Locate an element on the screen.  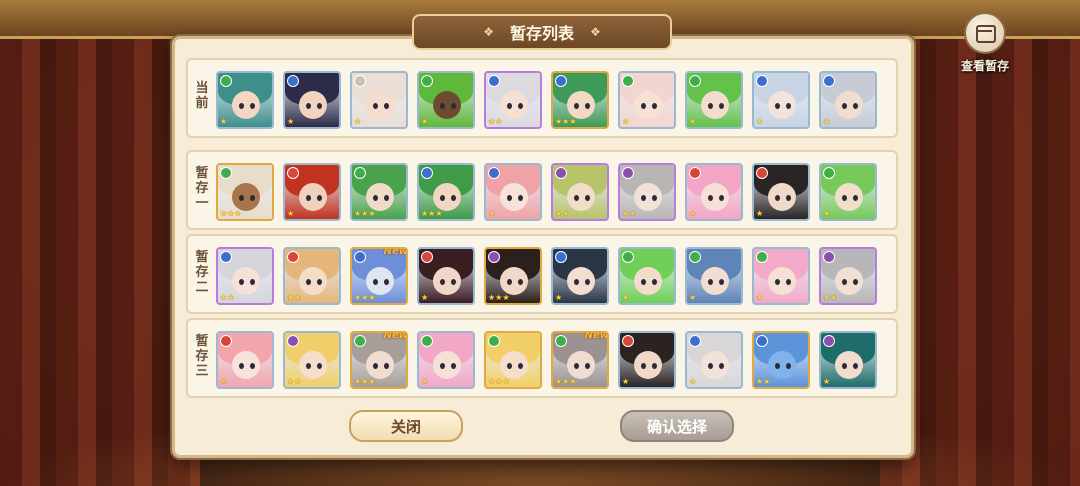
panel-title-banner: ❖ 暂存列表 ❖ is located at coordinates (542, 32).